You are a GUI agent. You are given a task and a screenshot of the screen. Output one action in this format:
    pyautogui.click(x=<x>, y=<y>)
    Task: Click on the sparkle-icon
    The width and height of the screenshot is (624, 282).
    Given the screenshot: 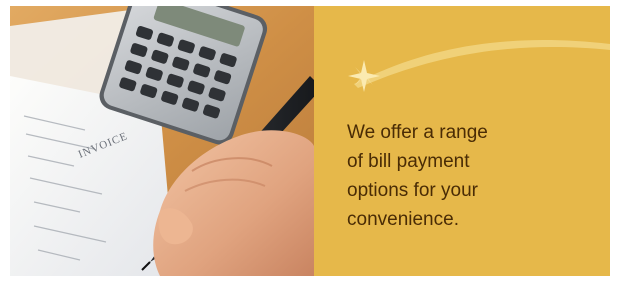 What is the action you would take?
    pyautogui.click(x=364, y=76)
    